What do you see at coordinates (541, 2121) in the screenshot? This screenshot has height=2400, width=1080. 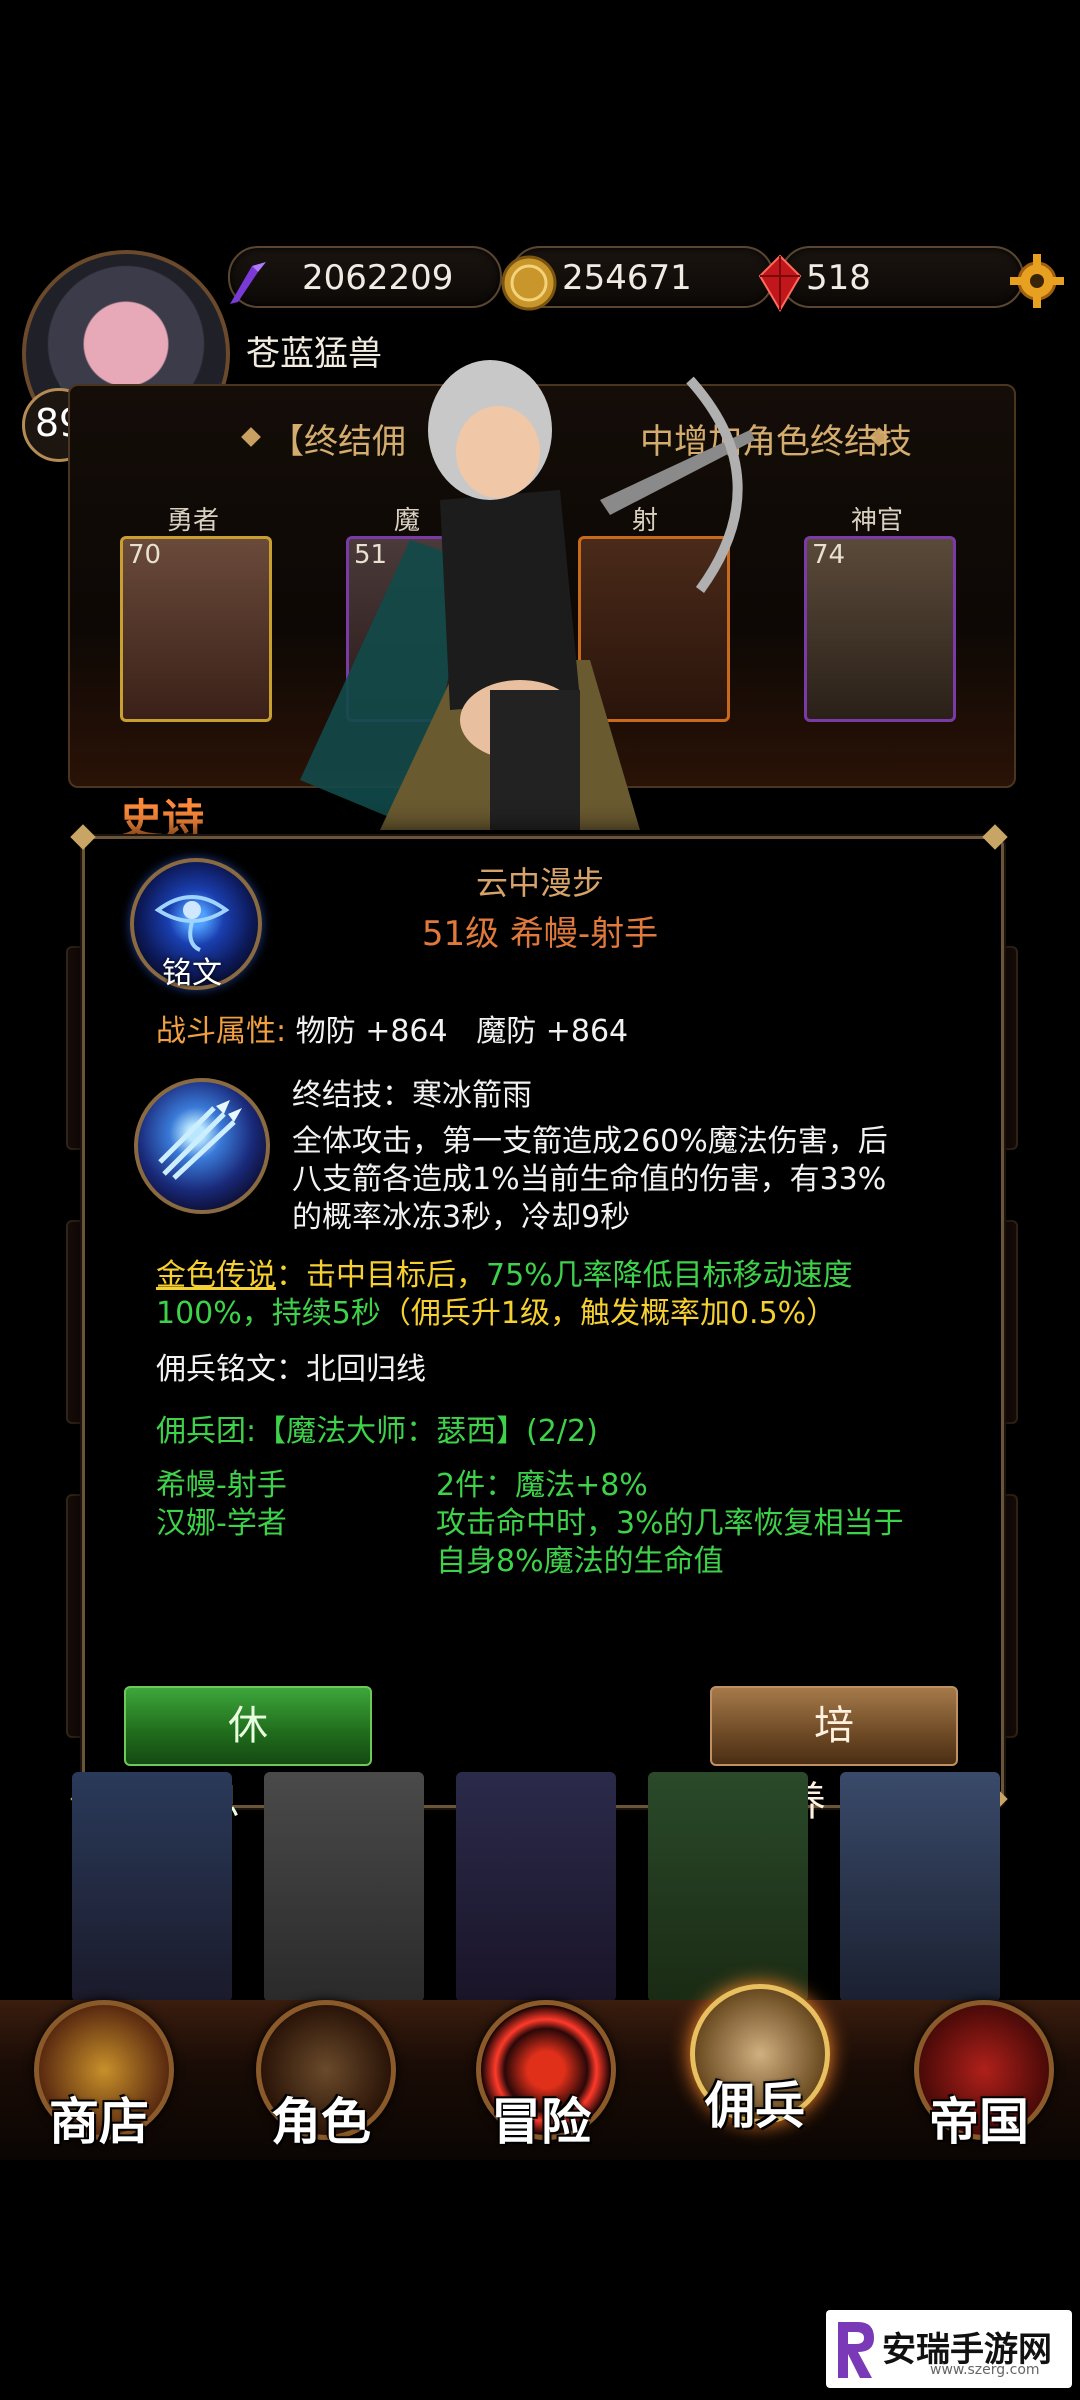 I see `nav-adventure-label: 冒险` at bounding box center [541, 2121].